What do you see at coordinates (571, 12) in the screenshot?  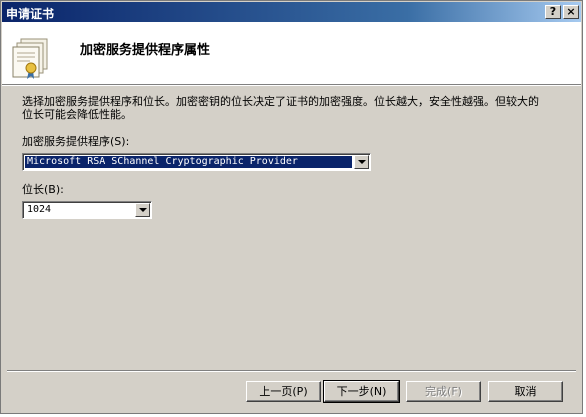 I see `close-button: ×` at bounding box center [571, 12].